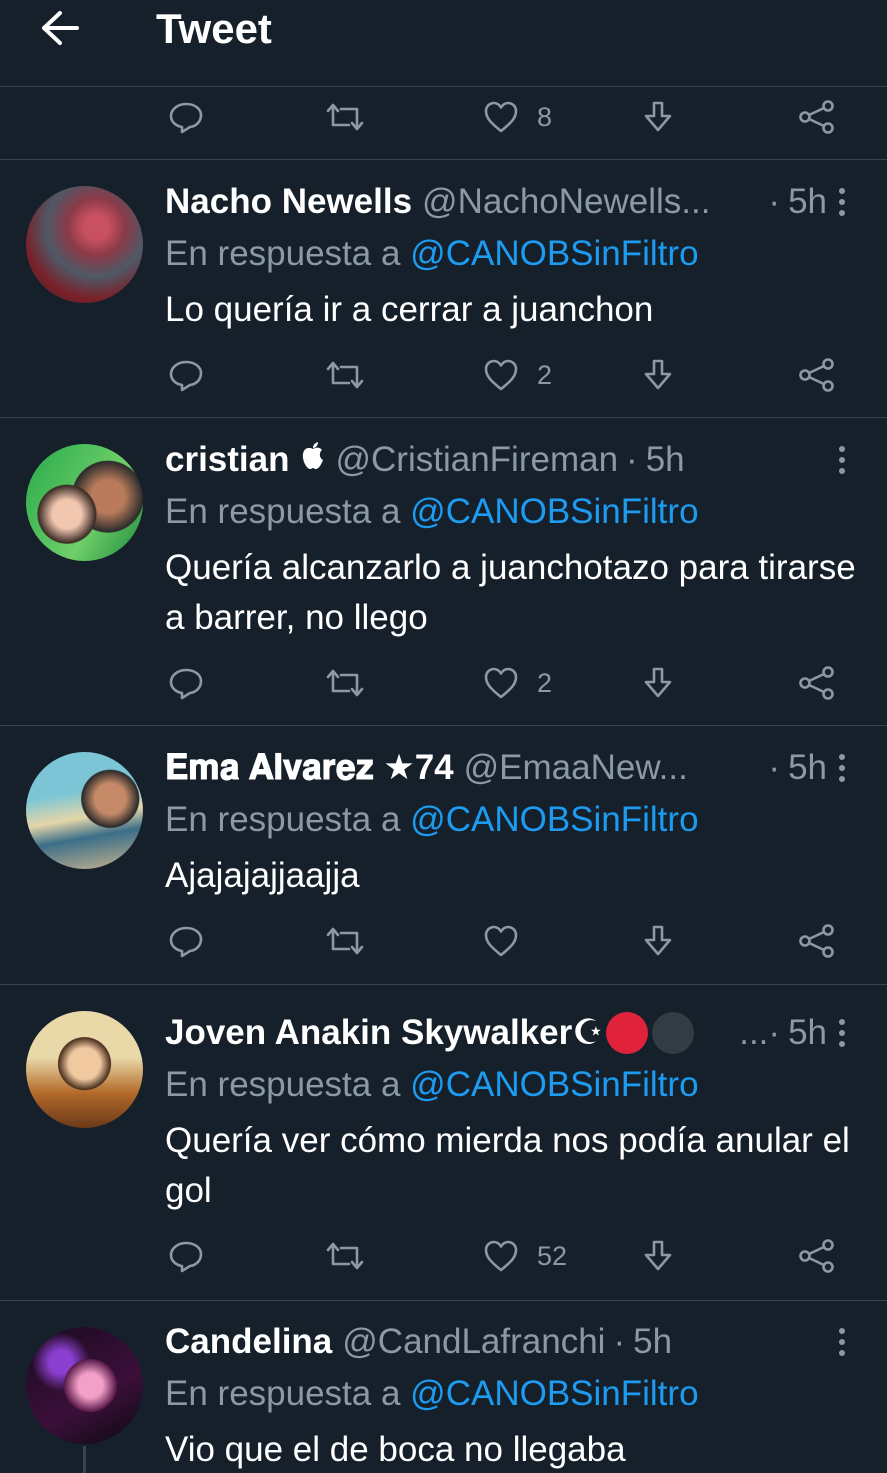  What do you see at coordinates (288, 202) in the screenshot?
I see `display-name: Nacho Newells` at bounding box center [288, 202].